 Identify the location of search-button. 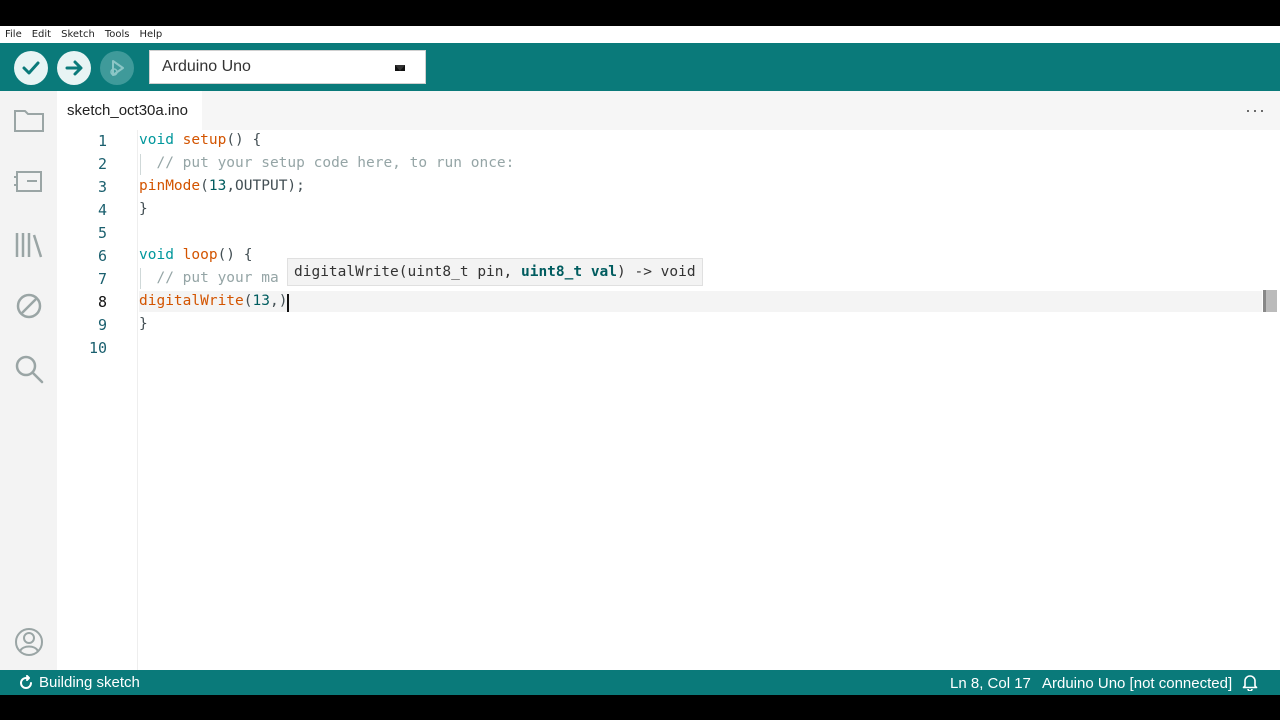
(29, 369).